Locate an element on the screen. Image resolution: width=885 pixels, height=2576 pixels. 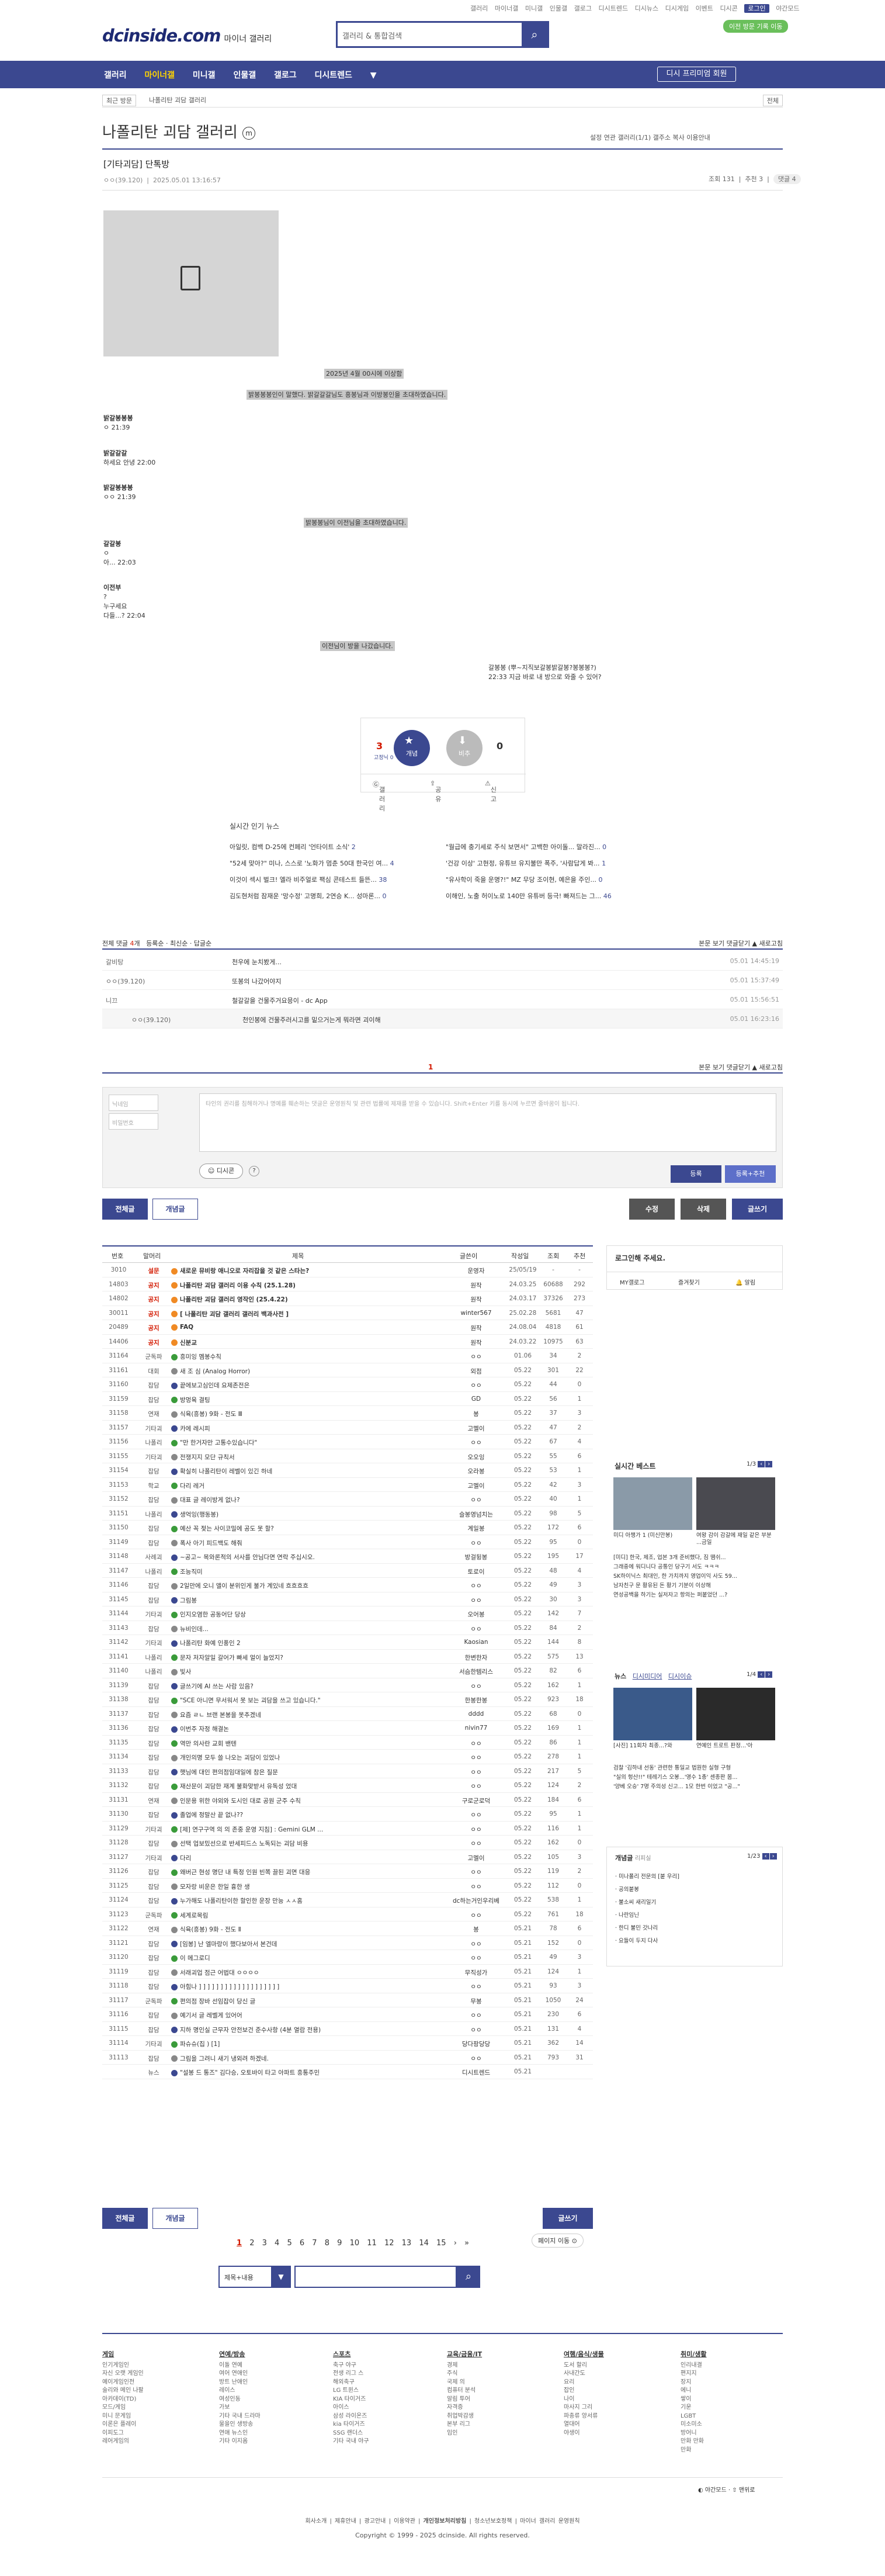
best-posts-button: 개념글 is located at coordinates (175, 1209).